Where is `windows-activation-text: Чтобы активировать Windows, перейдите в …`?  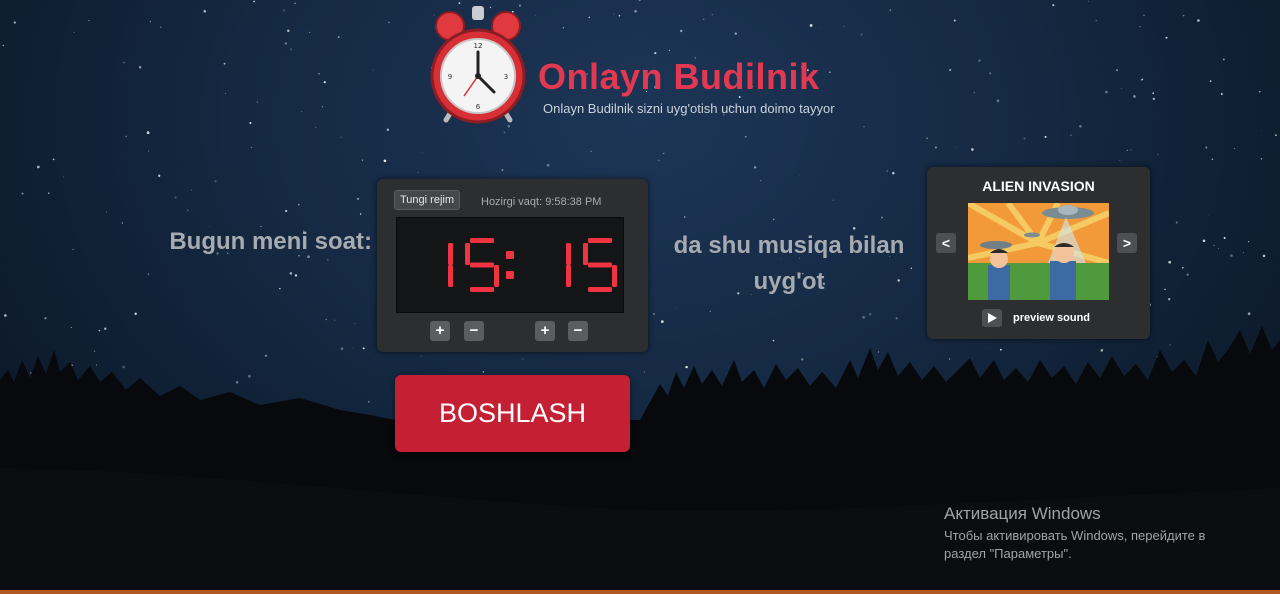
windows-activation-text: Чтобы активировать Windows, перейдите в … is located at coordinates (1075, 544).